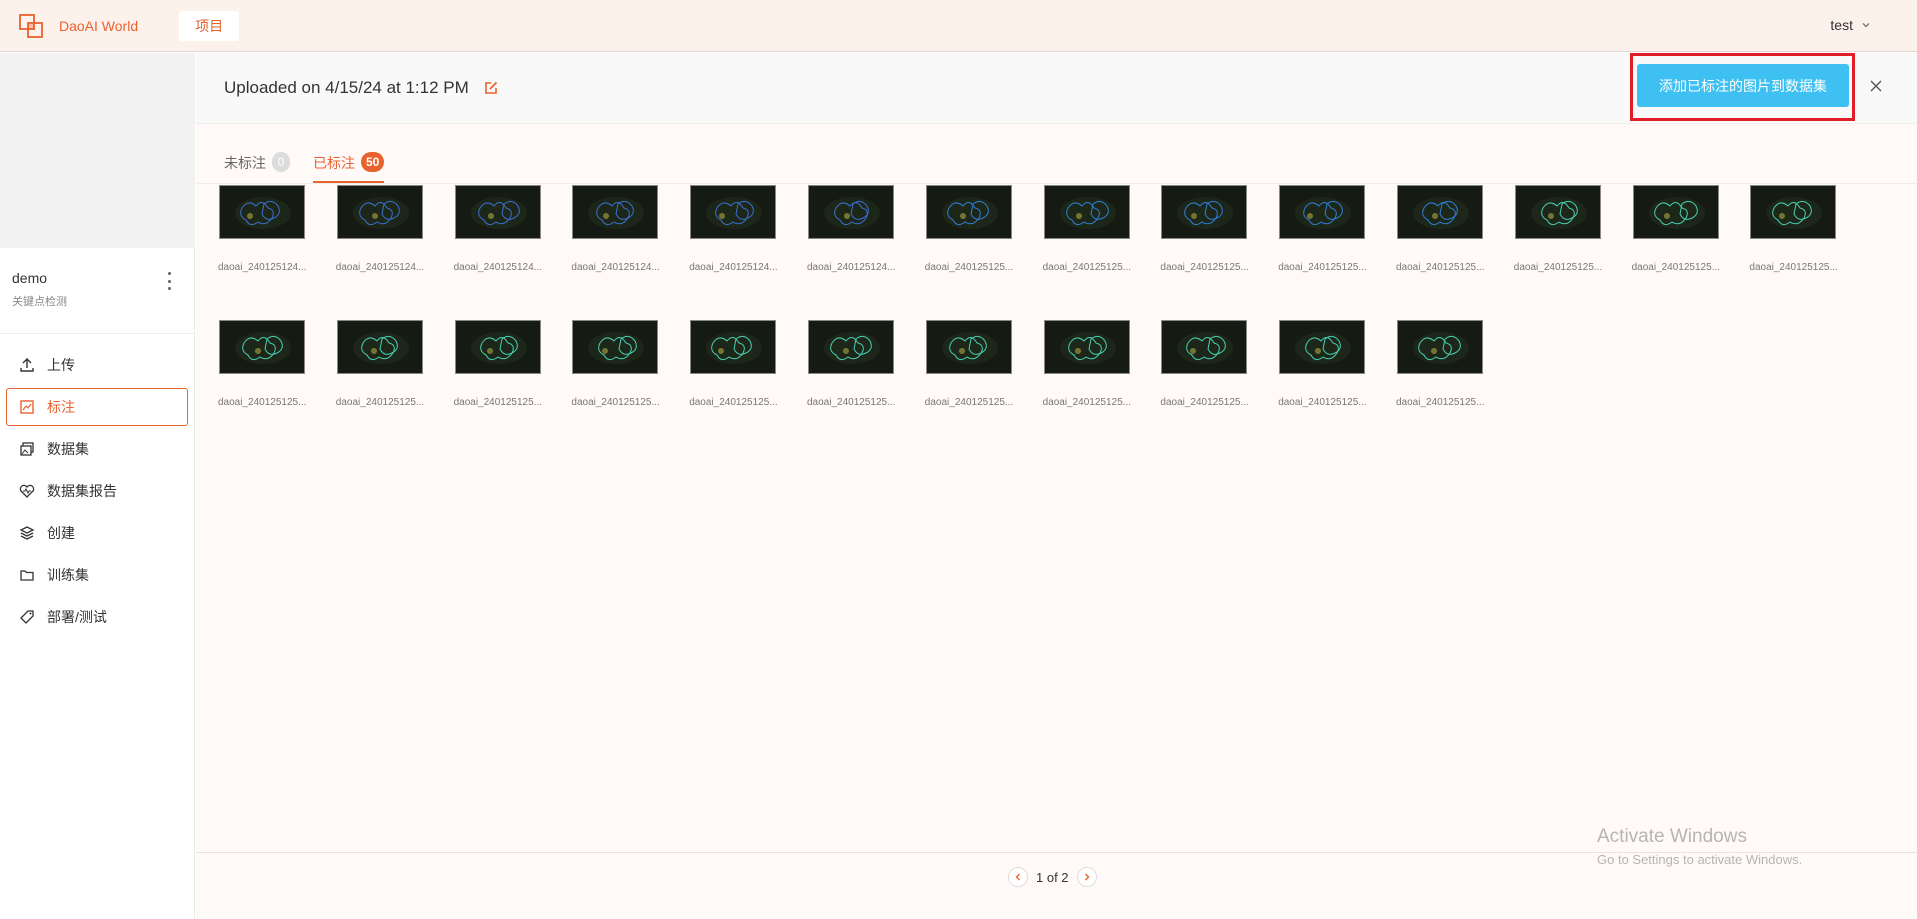 The image size is (1917, 919). What do you see at coordinates (334, 163) in the screenshot?
I see `tab-label: 已标注` at bounding box center [334, 163].